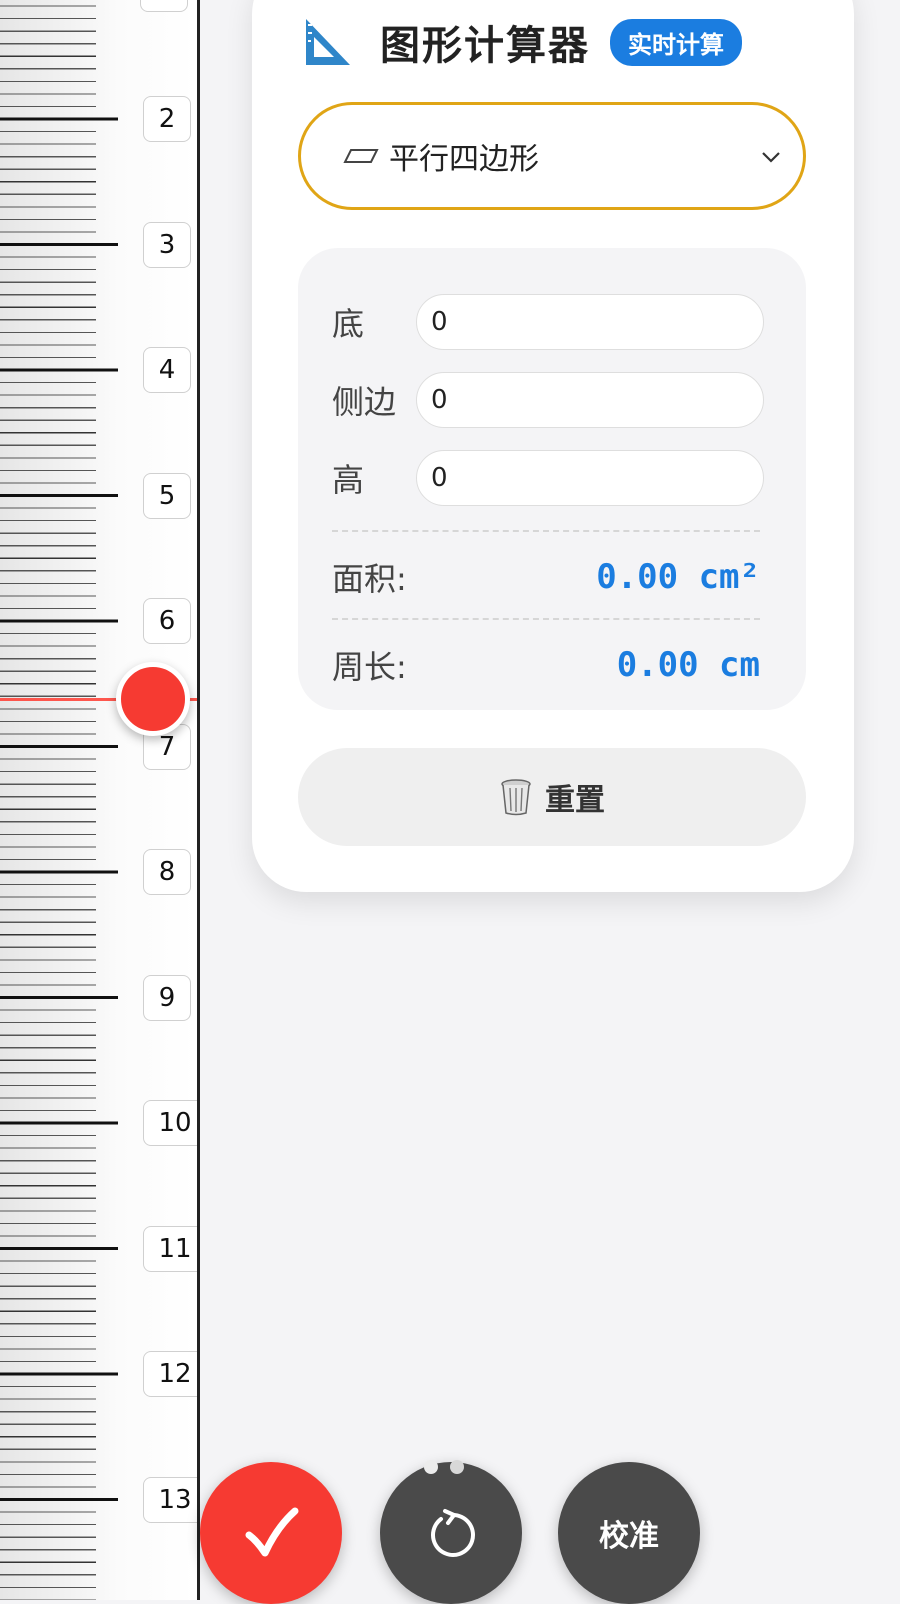 The image size is (900, 1604). I want to click on field-base: 底, so click(548, 322).